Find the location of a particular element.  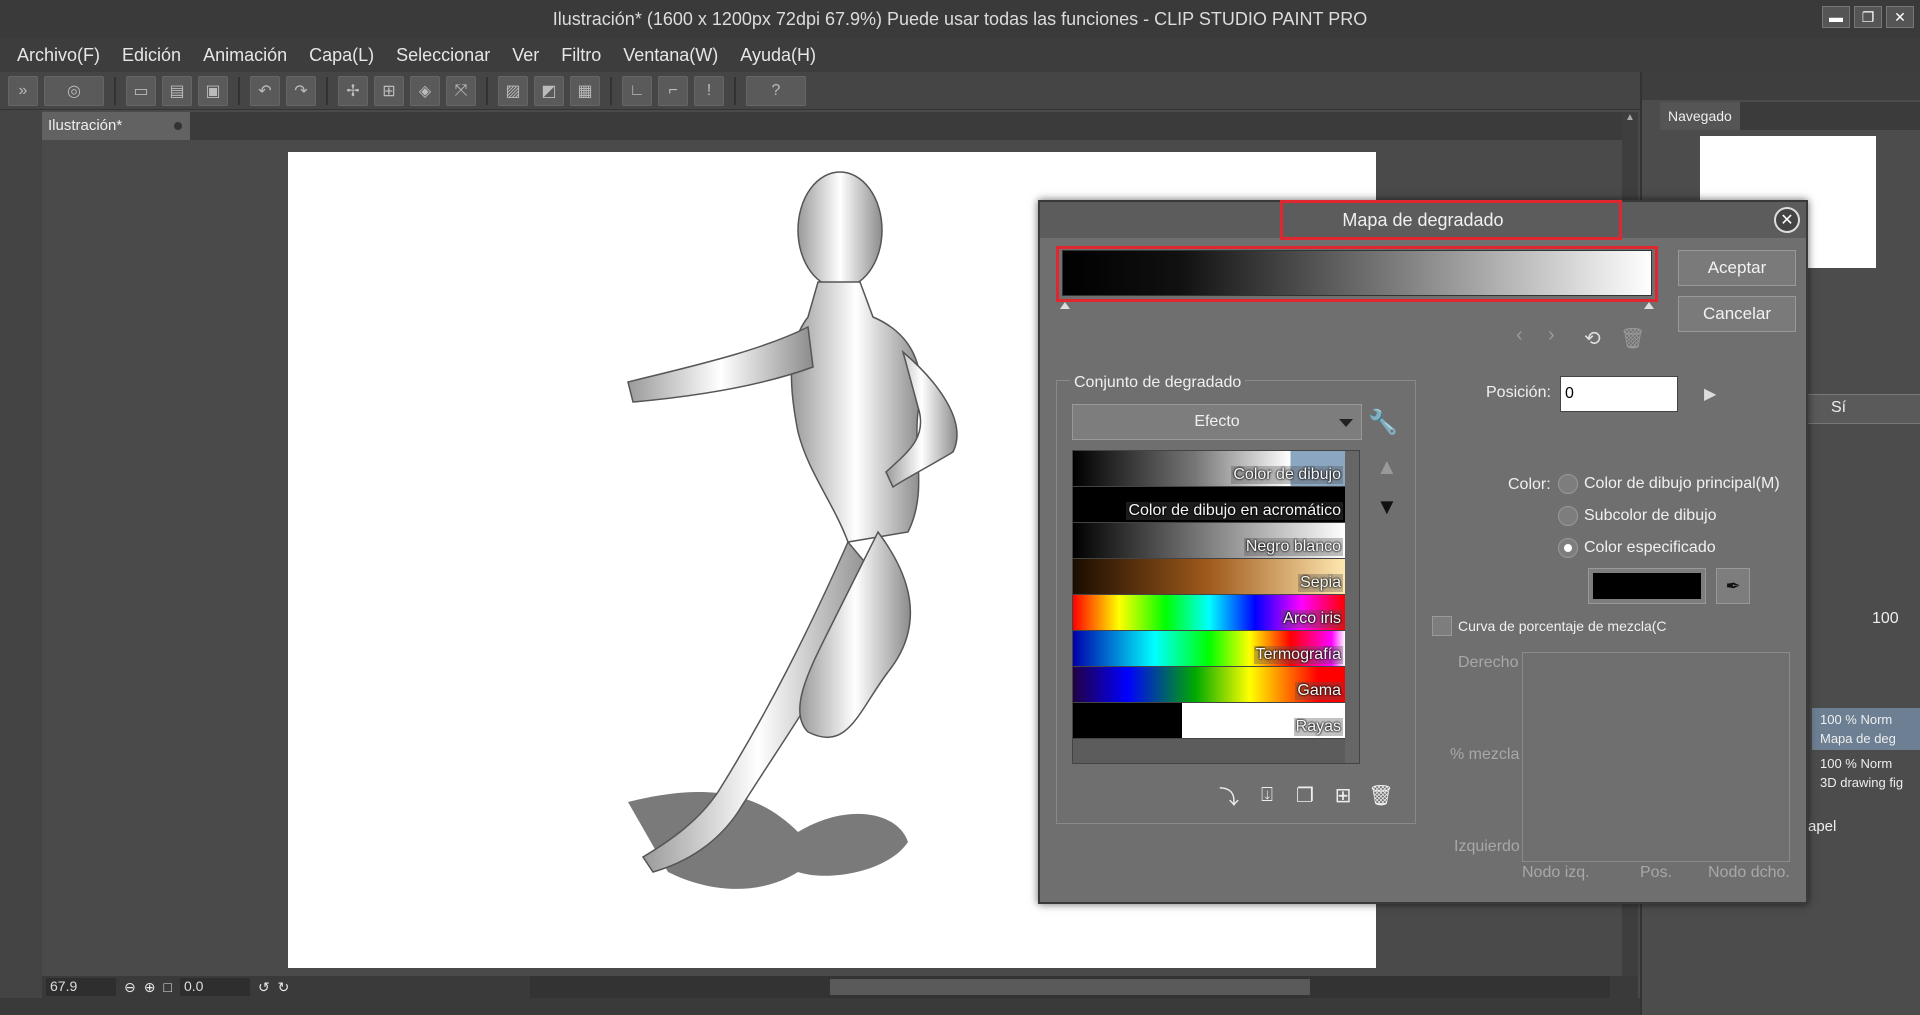

scale-icon: ⤧ is located at coordinates (461, 90).